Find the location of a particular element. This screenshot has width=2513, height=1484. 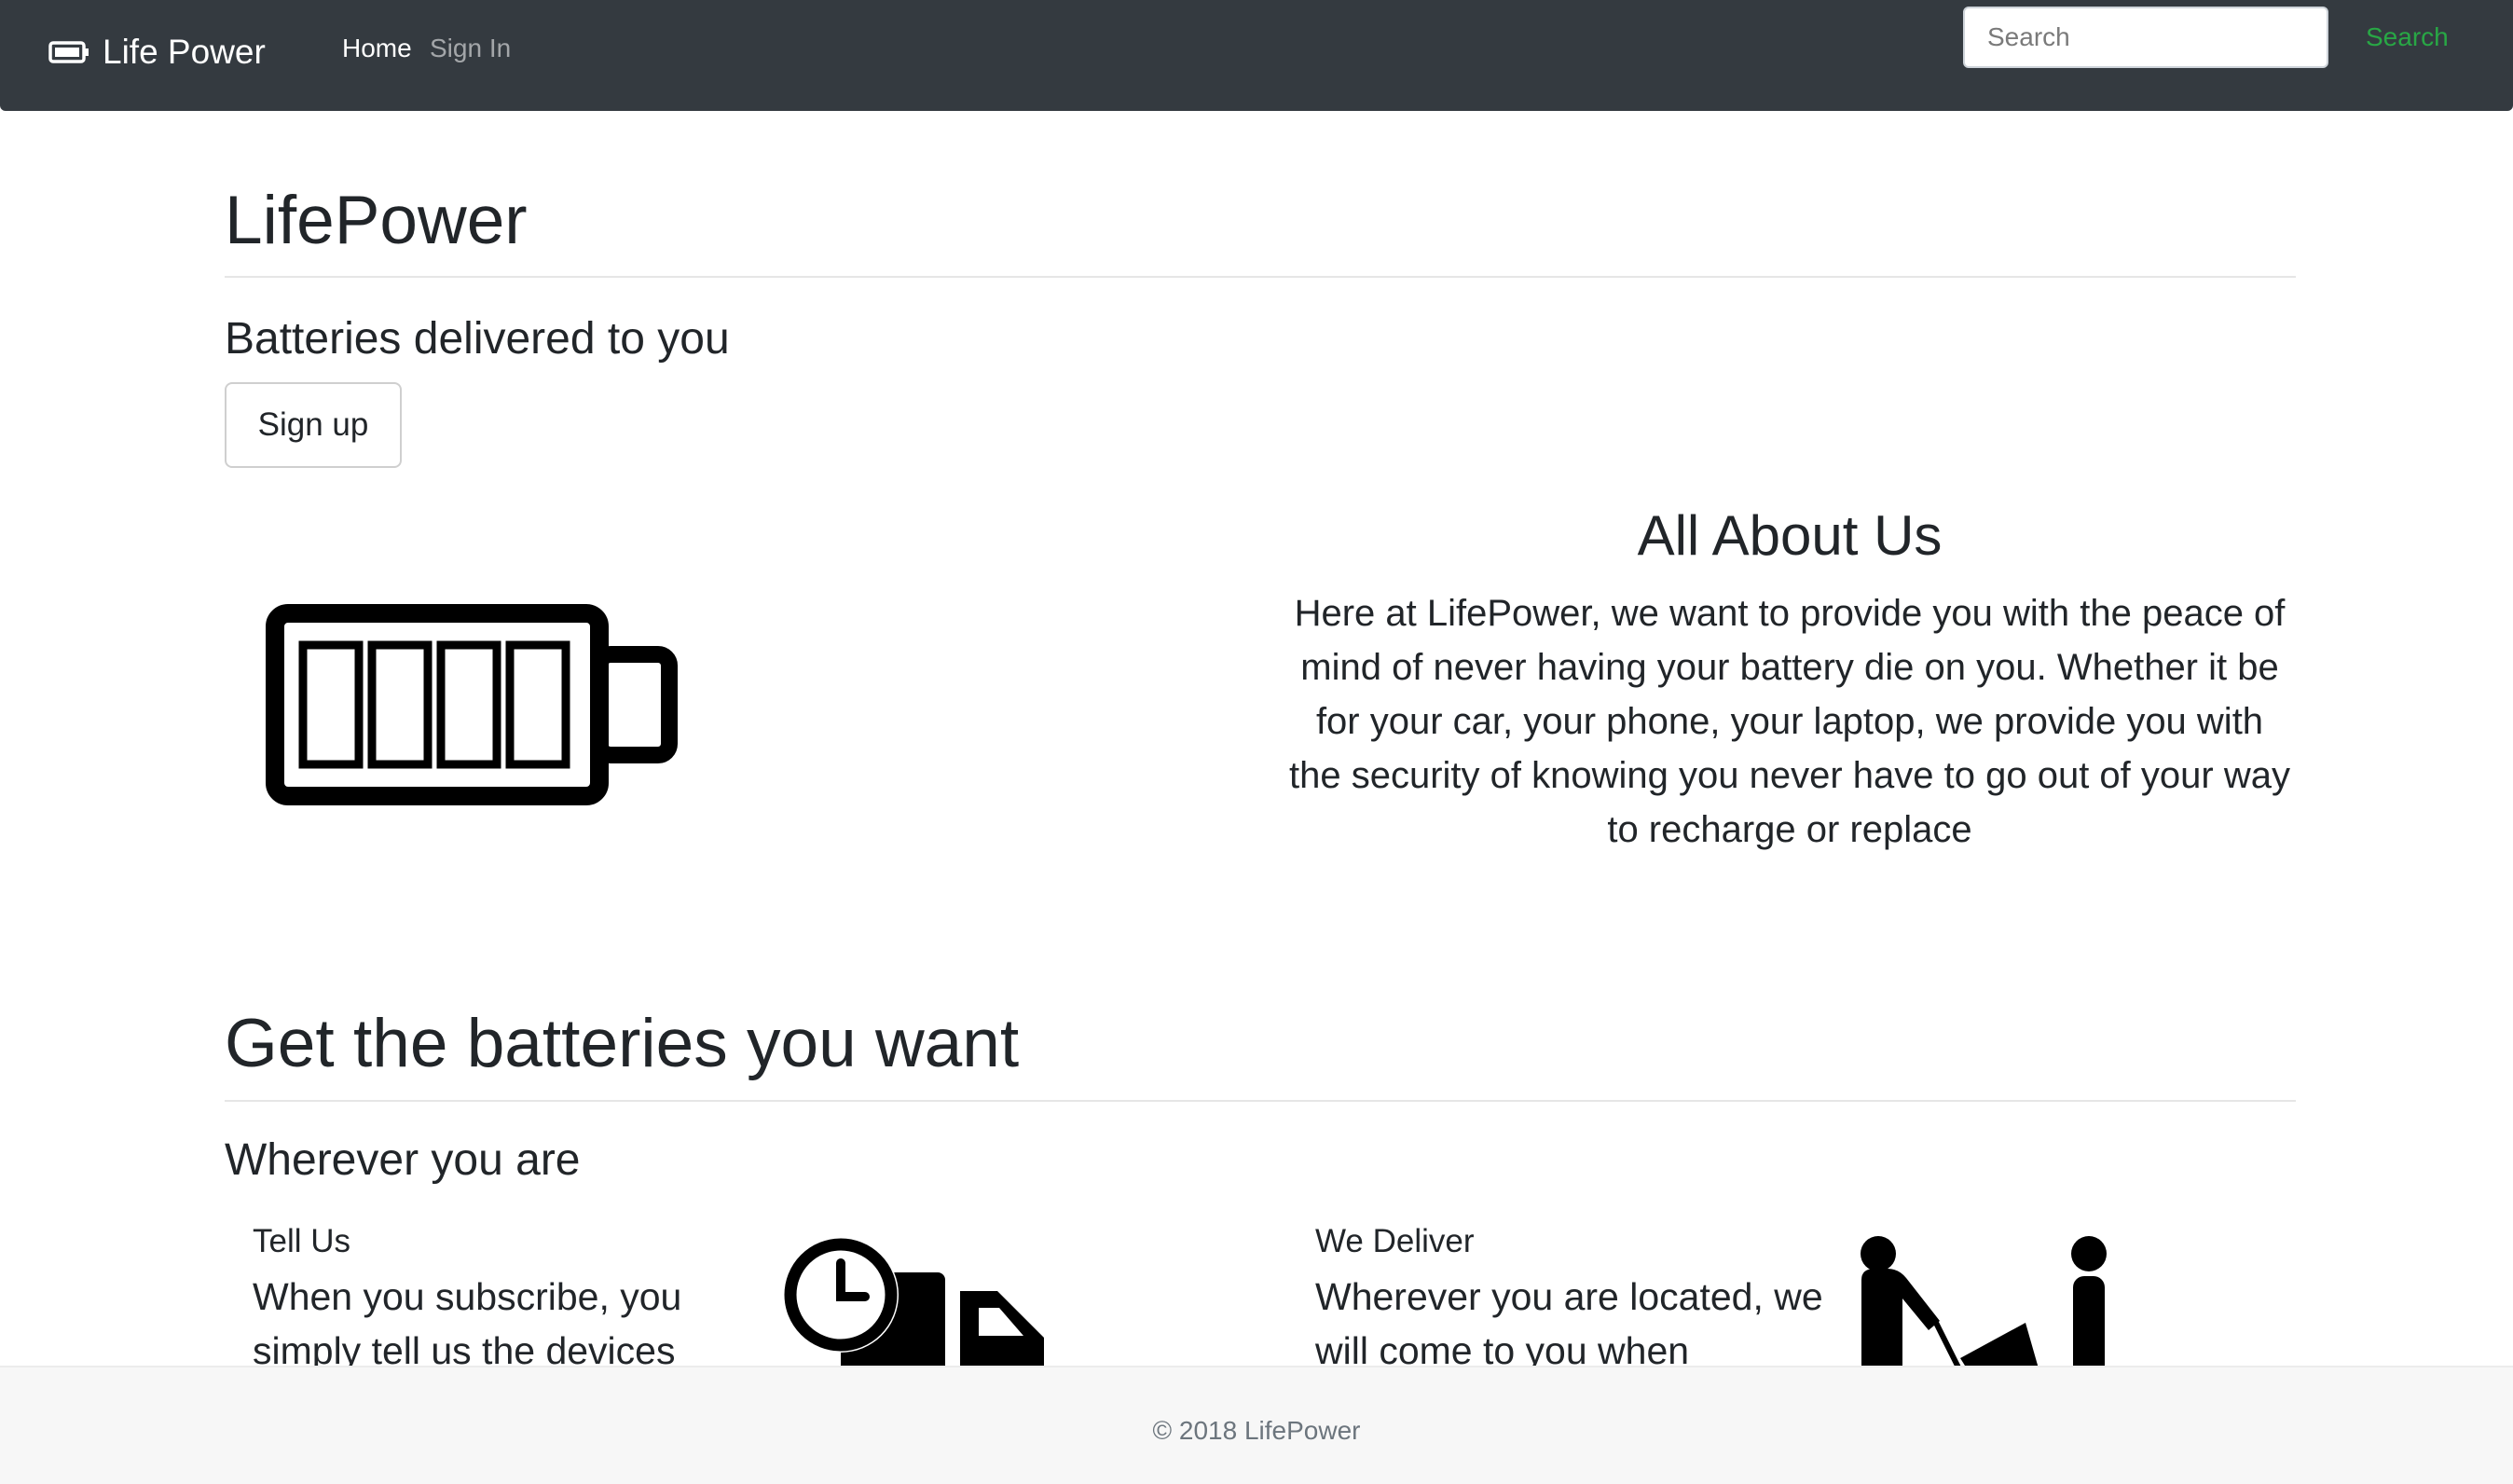

delivery-person-icon is located at coordinates (1984, 1301).